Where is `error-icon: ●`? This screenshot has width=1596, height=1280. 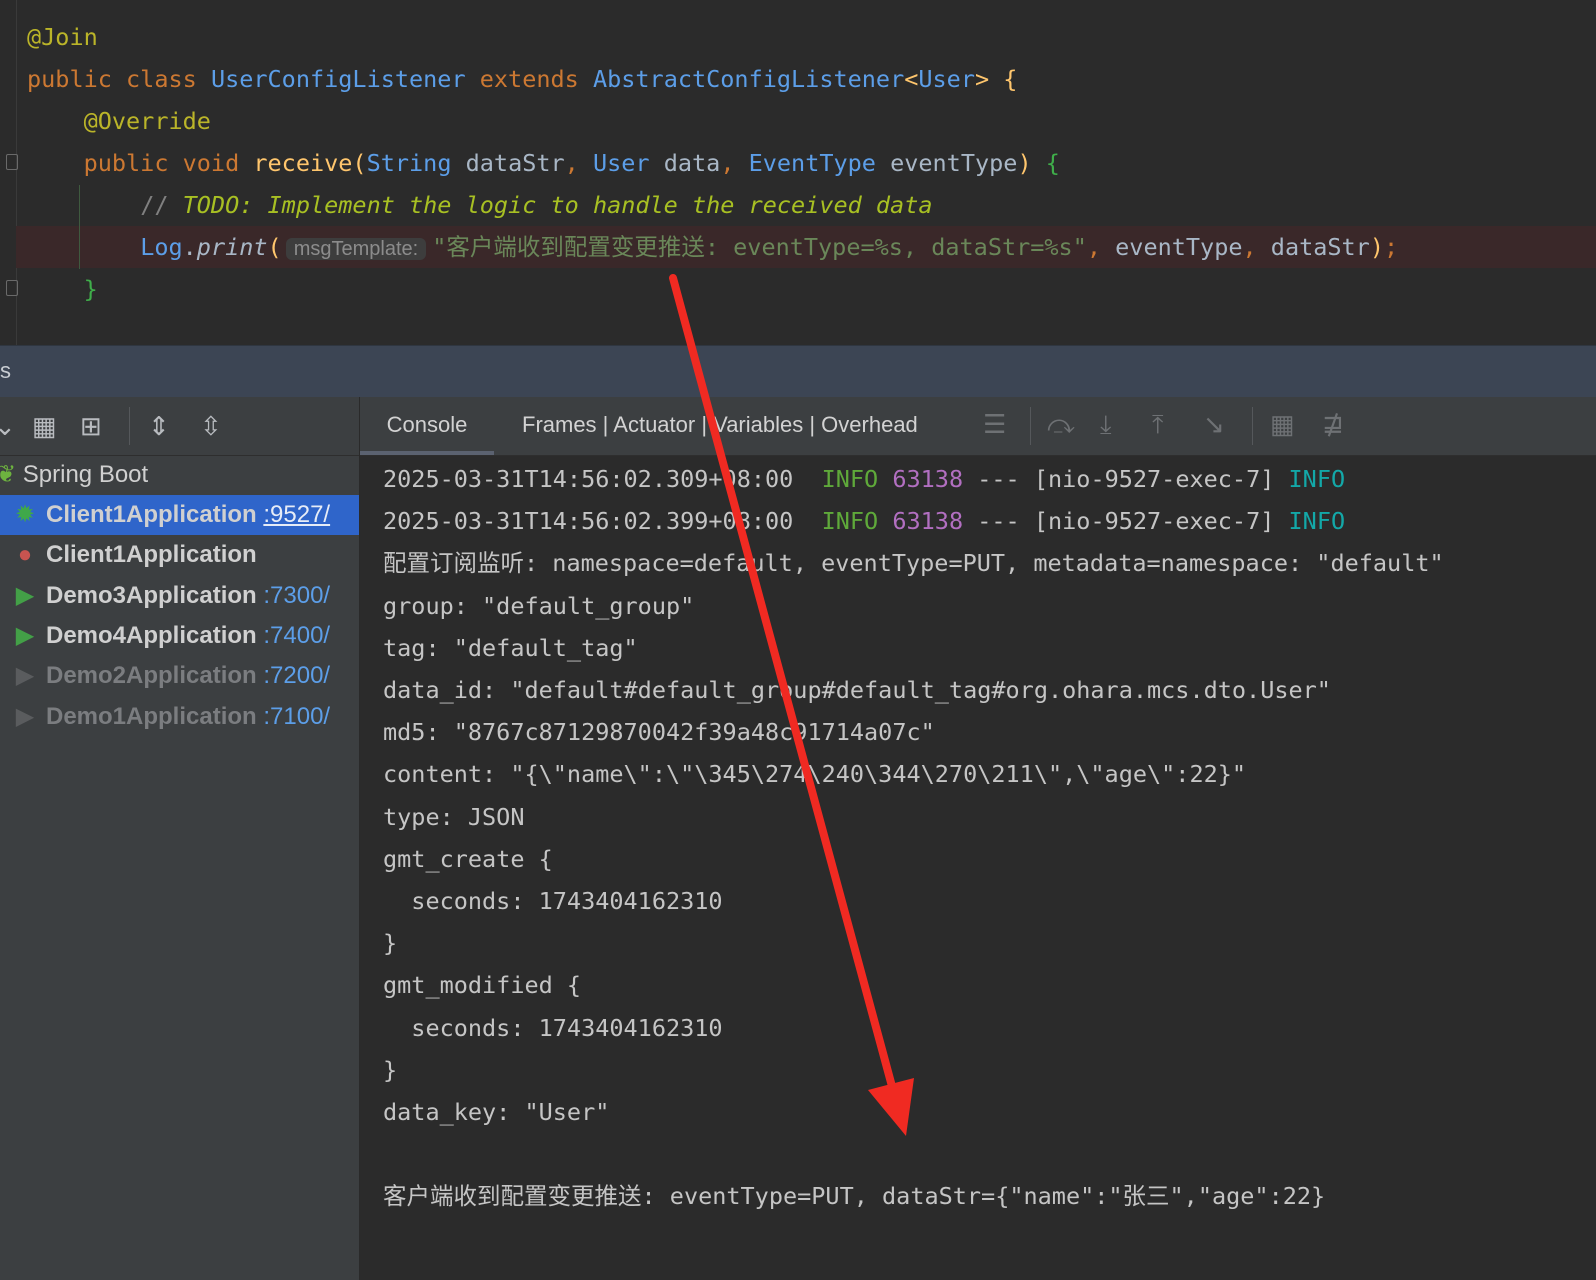 error-icon: ● is located at coordinates (25, 555).